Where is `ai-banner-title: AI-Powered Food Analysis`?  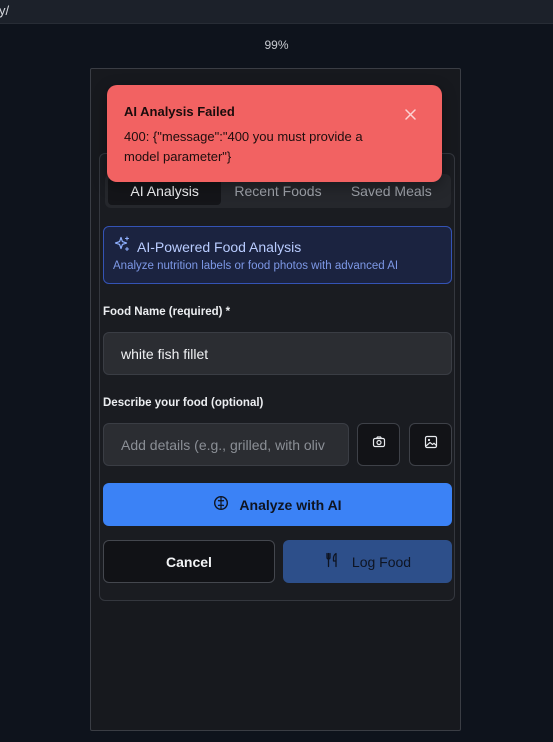 ai-banner-title: AI-Powered Food Analysis is located at coordinates (219, 246).